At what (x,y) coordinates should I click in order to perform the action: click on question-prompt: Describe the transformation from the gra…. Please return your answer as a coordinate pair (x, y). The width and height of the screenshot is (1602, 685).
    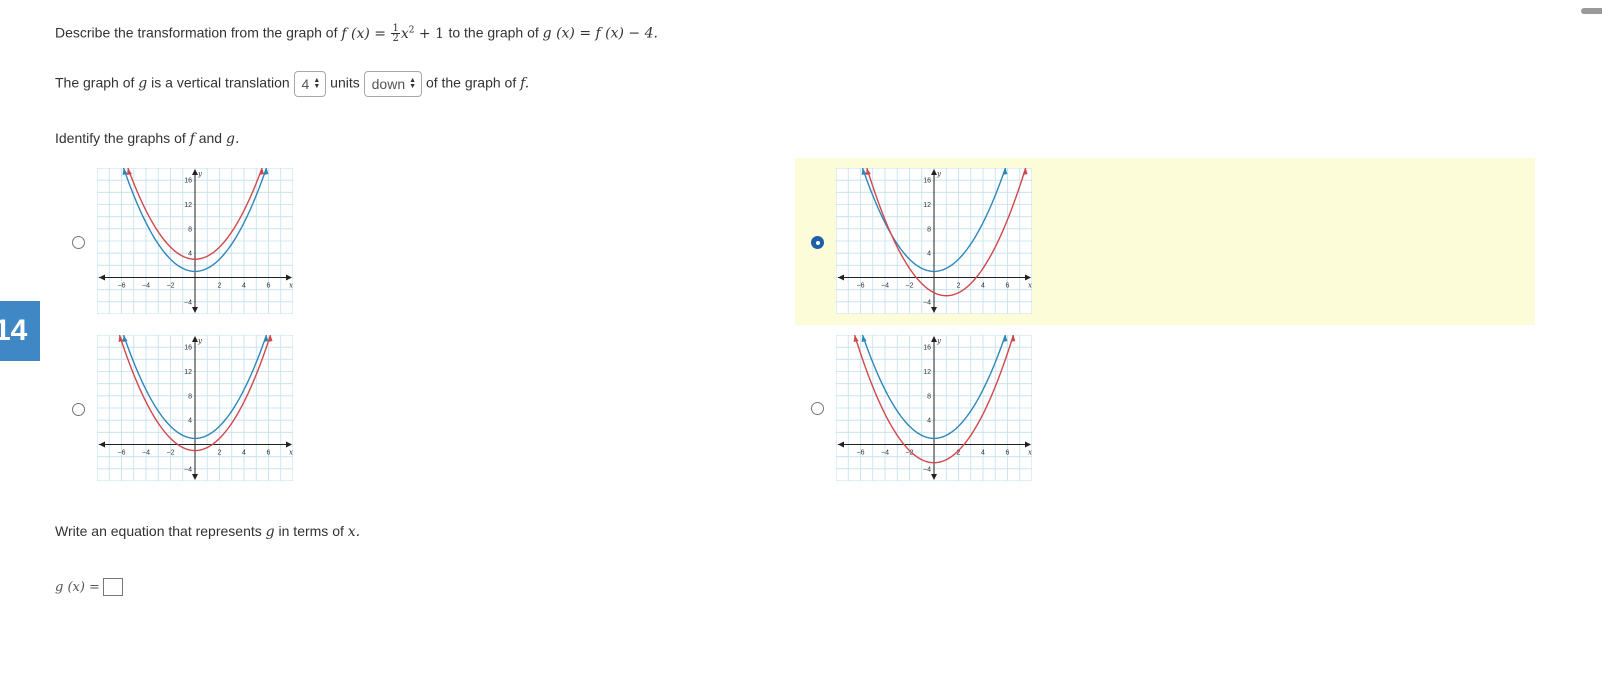
    Looking at the image, I should click on (356, 32).